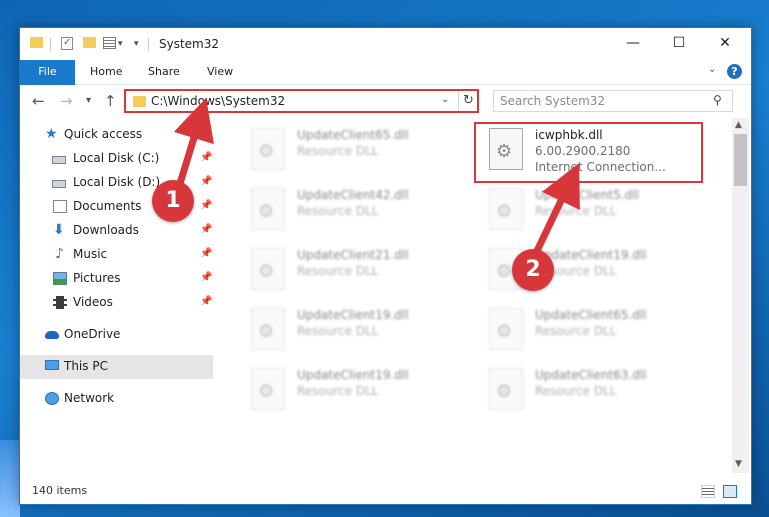 The width and height of the screenshot is (769, 517). I want to click on sidebar-item-videos: Videos 📌, so click(116, 303).